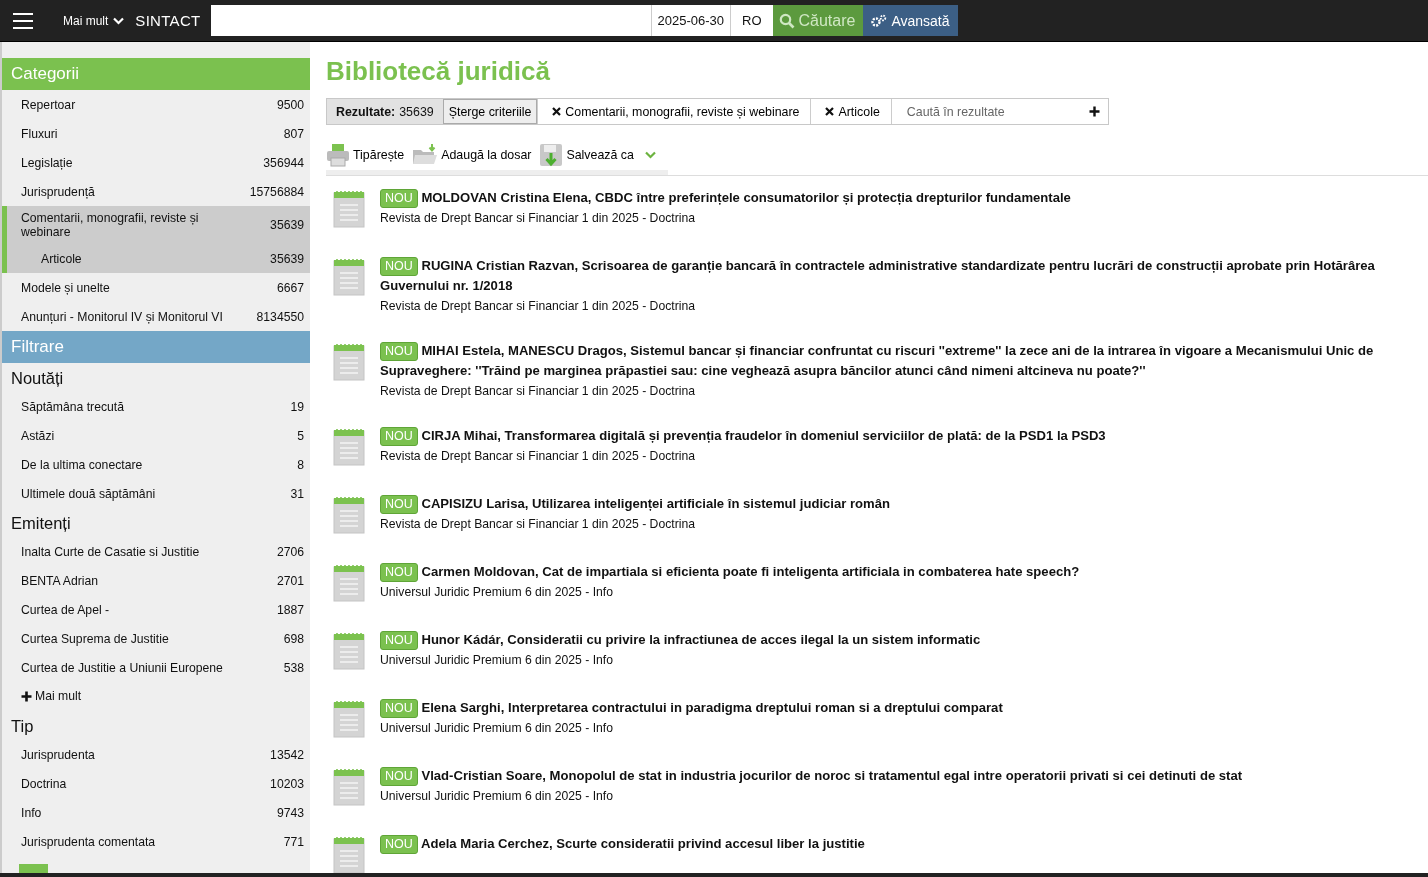  Describe the element at coordinates (156, 783) in the screenshot. I see `filter-item: Doctrina 10203` at that location.